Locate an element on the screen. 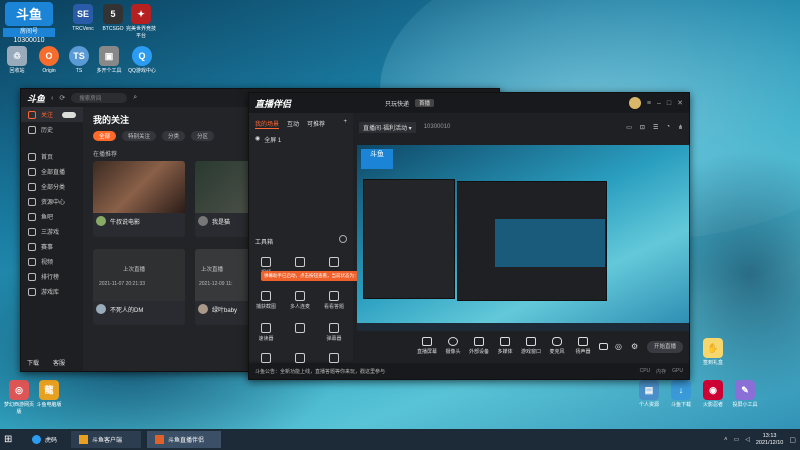 This screenshot has height=450, width=800. sidebar-item-follow: 关注 is located at coordinates (52, 114).